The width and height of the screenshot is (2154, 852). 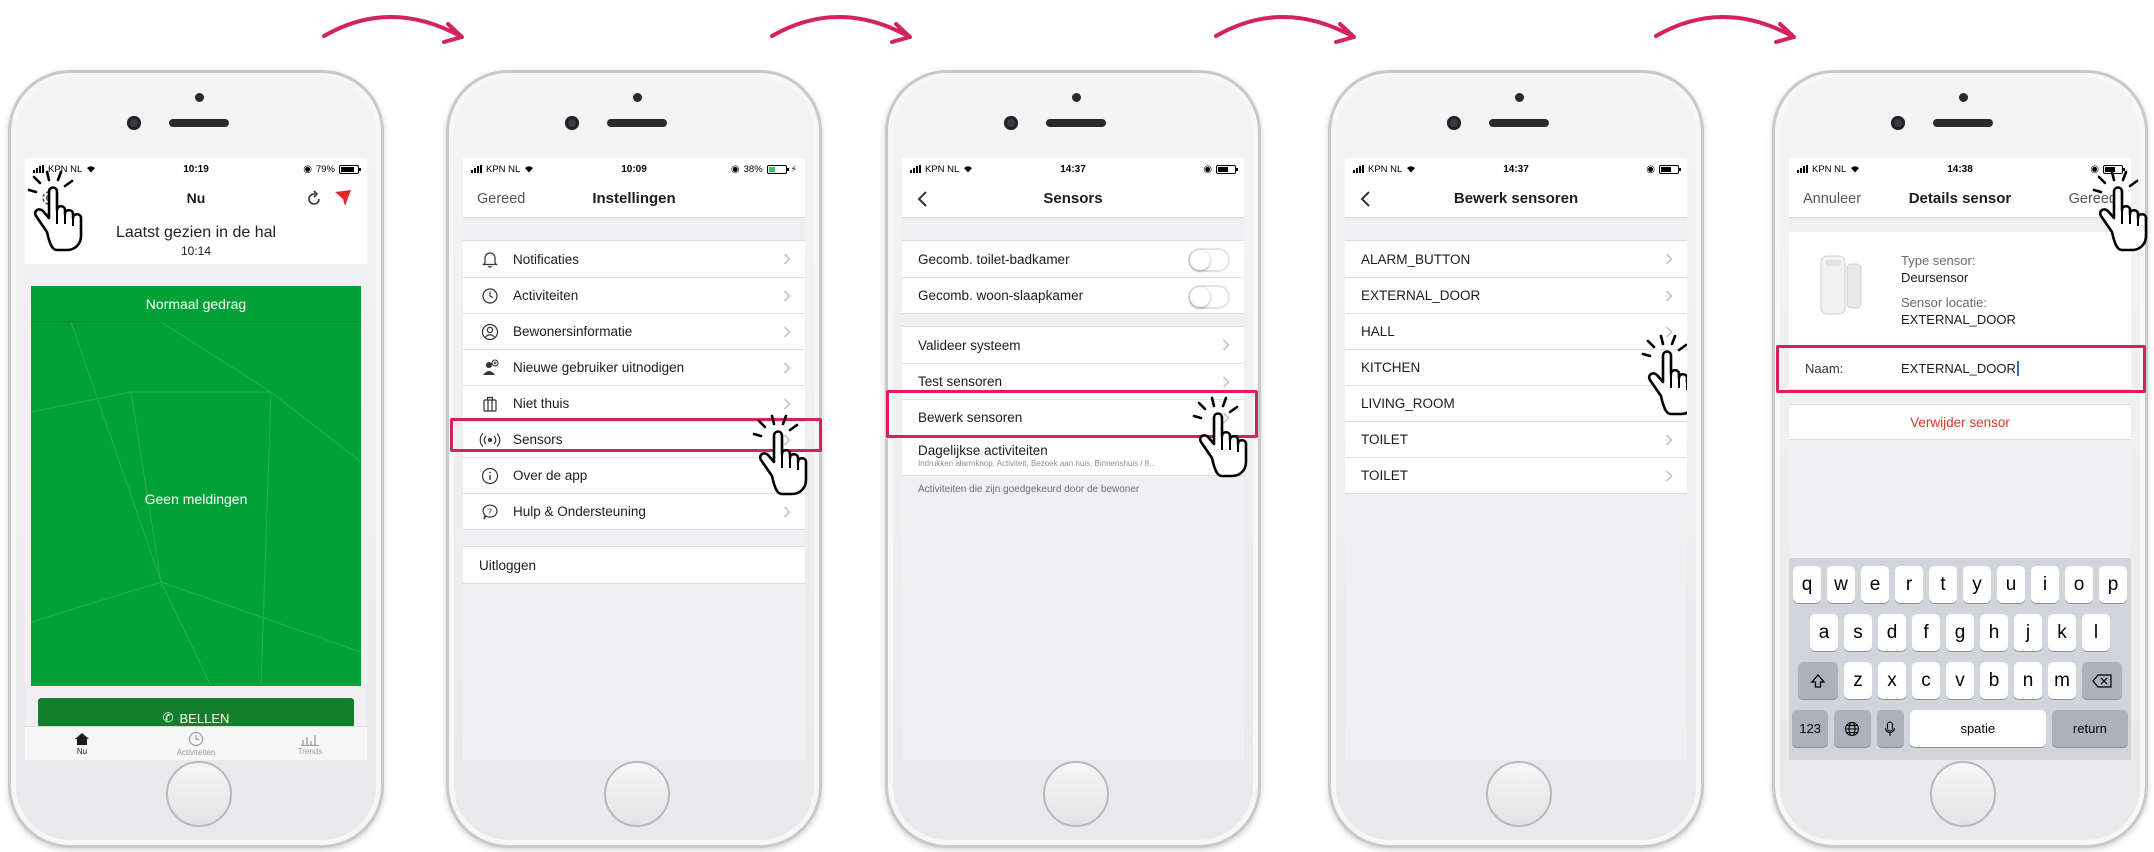 What do you see at coordinates (1824, 632) in the screenshot?
I see `key: a` at bounding box center [1824, 632].